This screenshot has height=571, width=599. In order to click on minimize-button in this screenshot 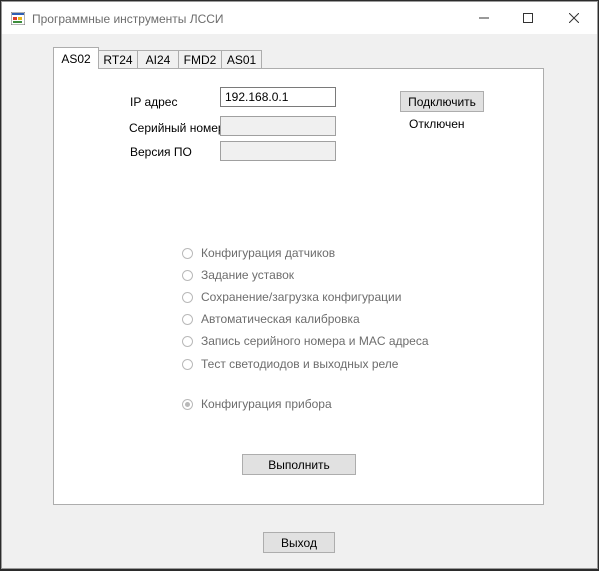, I will do `click(484, 18)`.